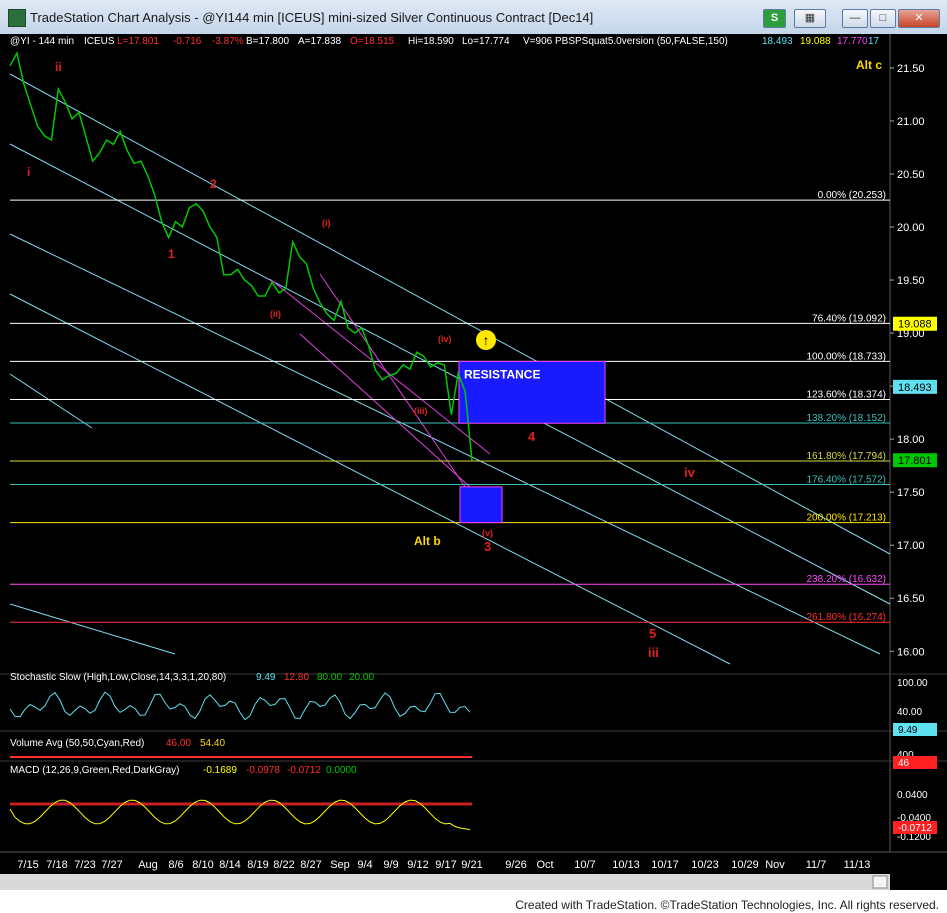  What do you see at coordinates (56, 865) in the screenshot?
I see `x-tick-label: 7/18` at bounding box center [56, 865].